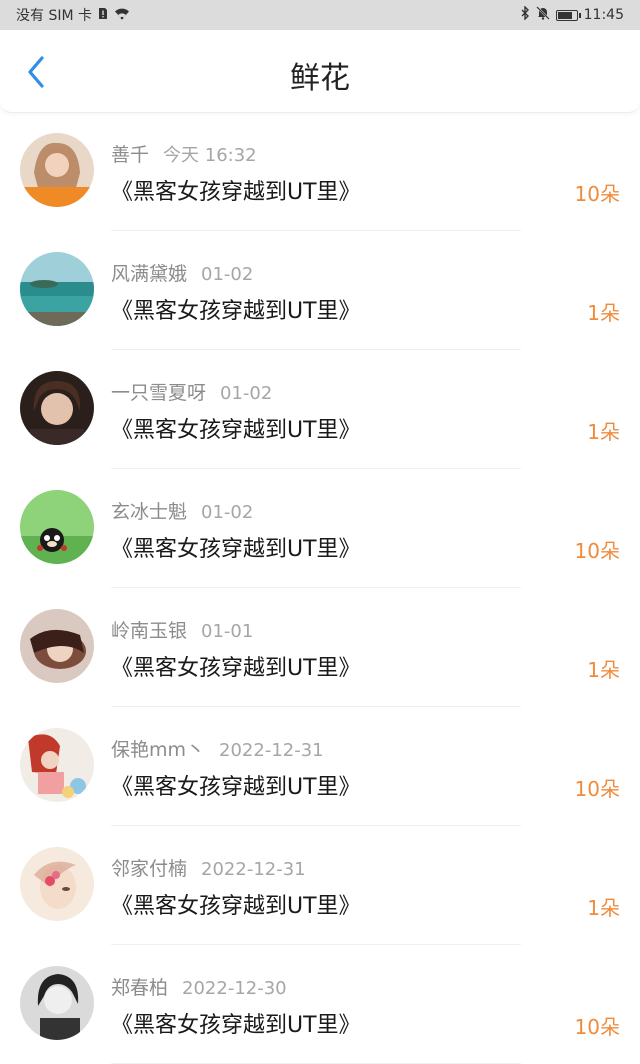 The image size is (640, 1064). I want to click on sender-line: 善千 今天 16:32, so click(184, 153).